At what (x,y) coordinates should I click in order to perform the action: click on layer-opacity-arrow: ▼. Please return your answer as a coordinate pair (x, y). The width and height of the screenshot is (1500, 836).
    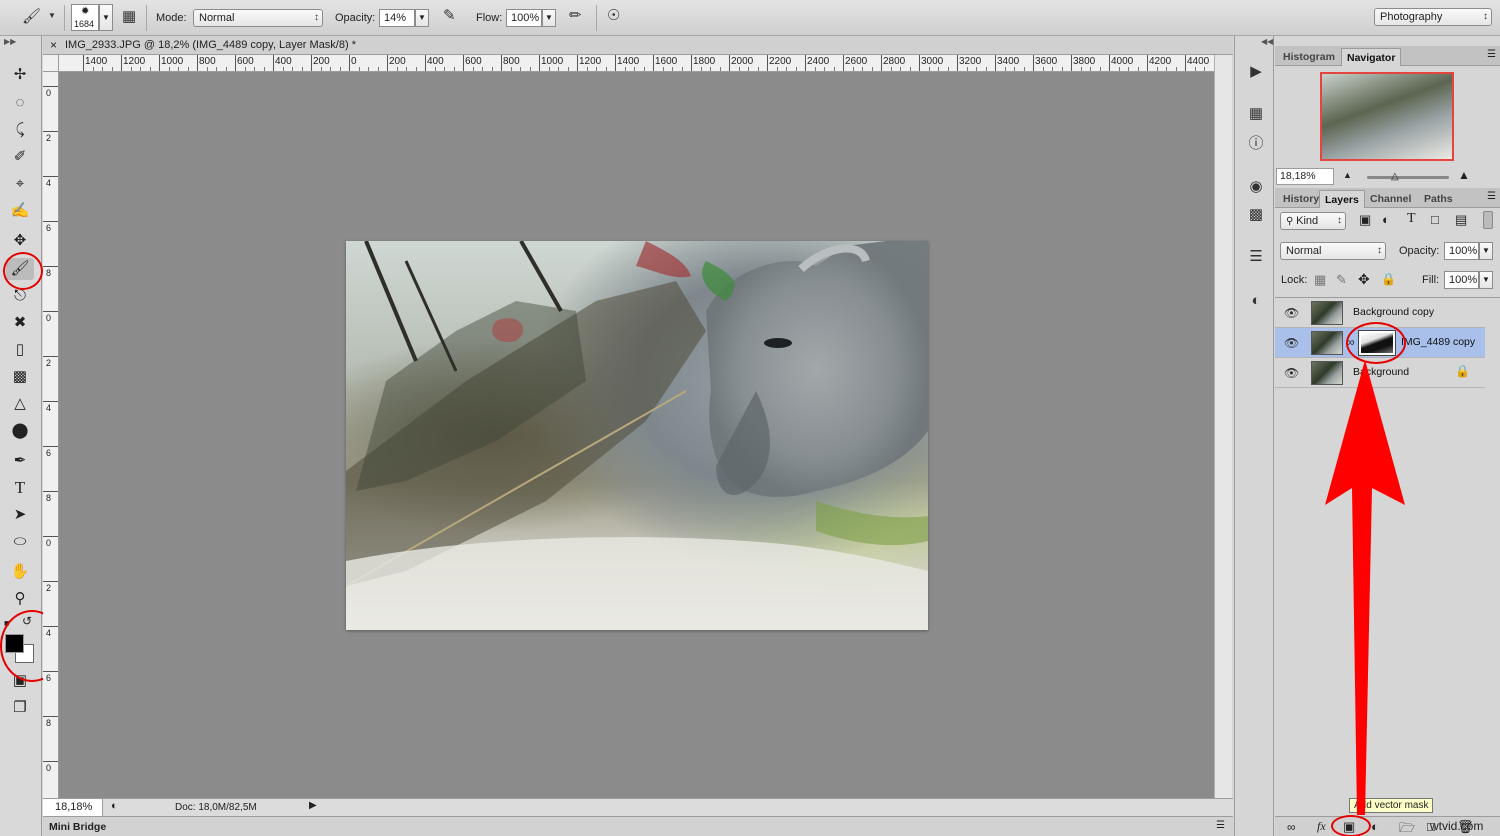
    Looking at the image, I should click on (1486, 251).